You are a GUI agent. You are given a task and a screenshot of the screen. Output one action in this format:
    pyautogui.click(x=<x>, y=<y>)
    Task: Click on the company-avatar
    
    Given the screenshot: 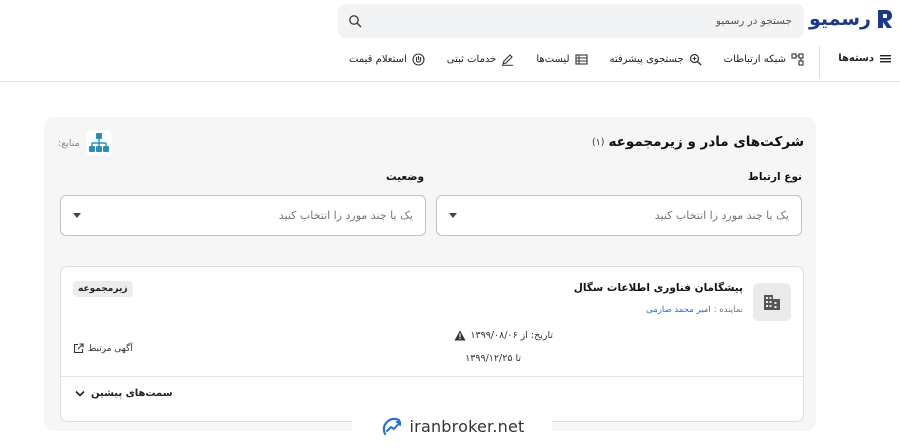 What is the action you would take?
    pyautogui.click(x=772, y=302)
    